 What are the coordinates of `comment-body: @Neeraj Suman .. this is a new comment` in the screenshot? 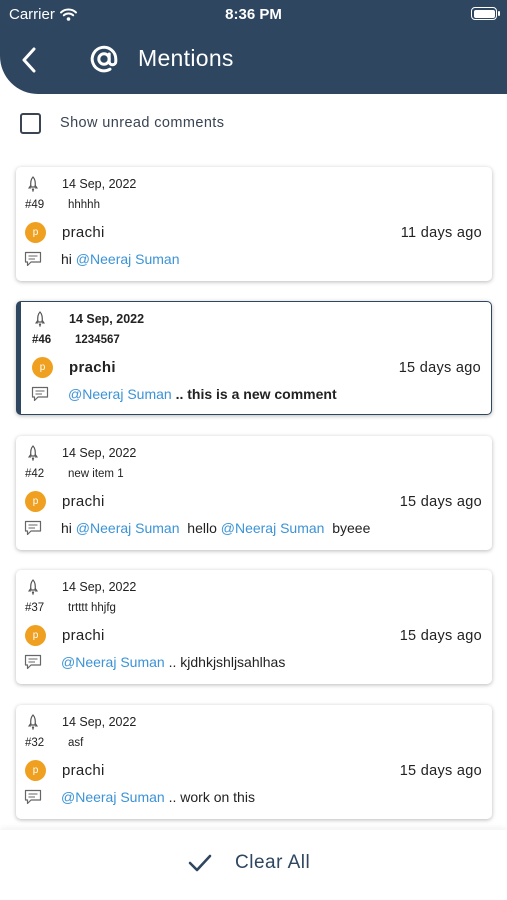 It's located at (202, 394).